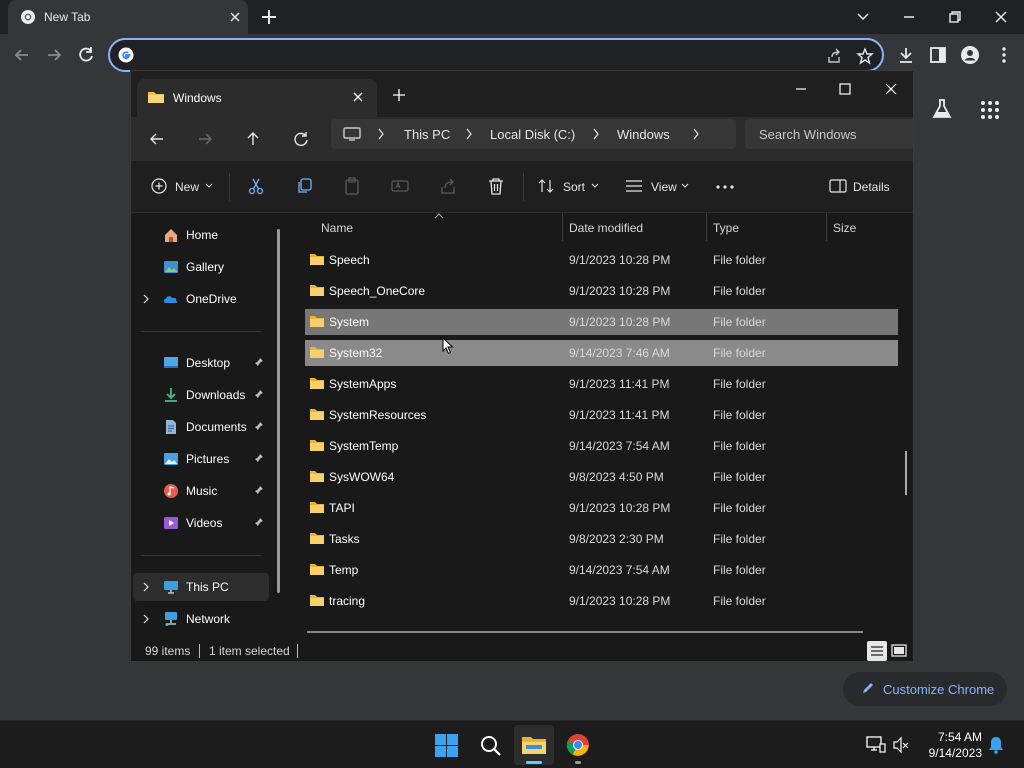  What do you see at coordinates (201, 491) in the screenshot?
I see `nav-item-music: Music` at bounding box center [201, 491].